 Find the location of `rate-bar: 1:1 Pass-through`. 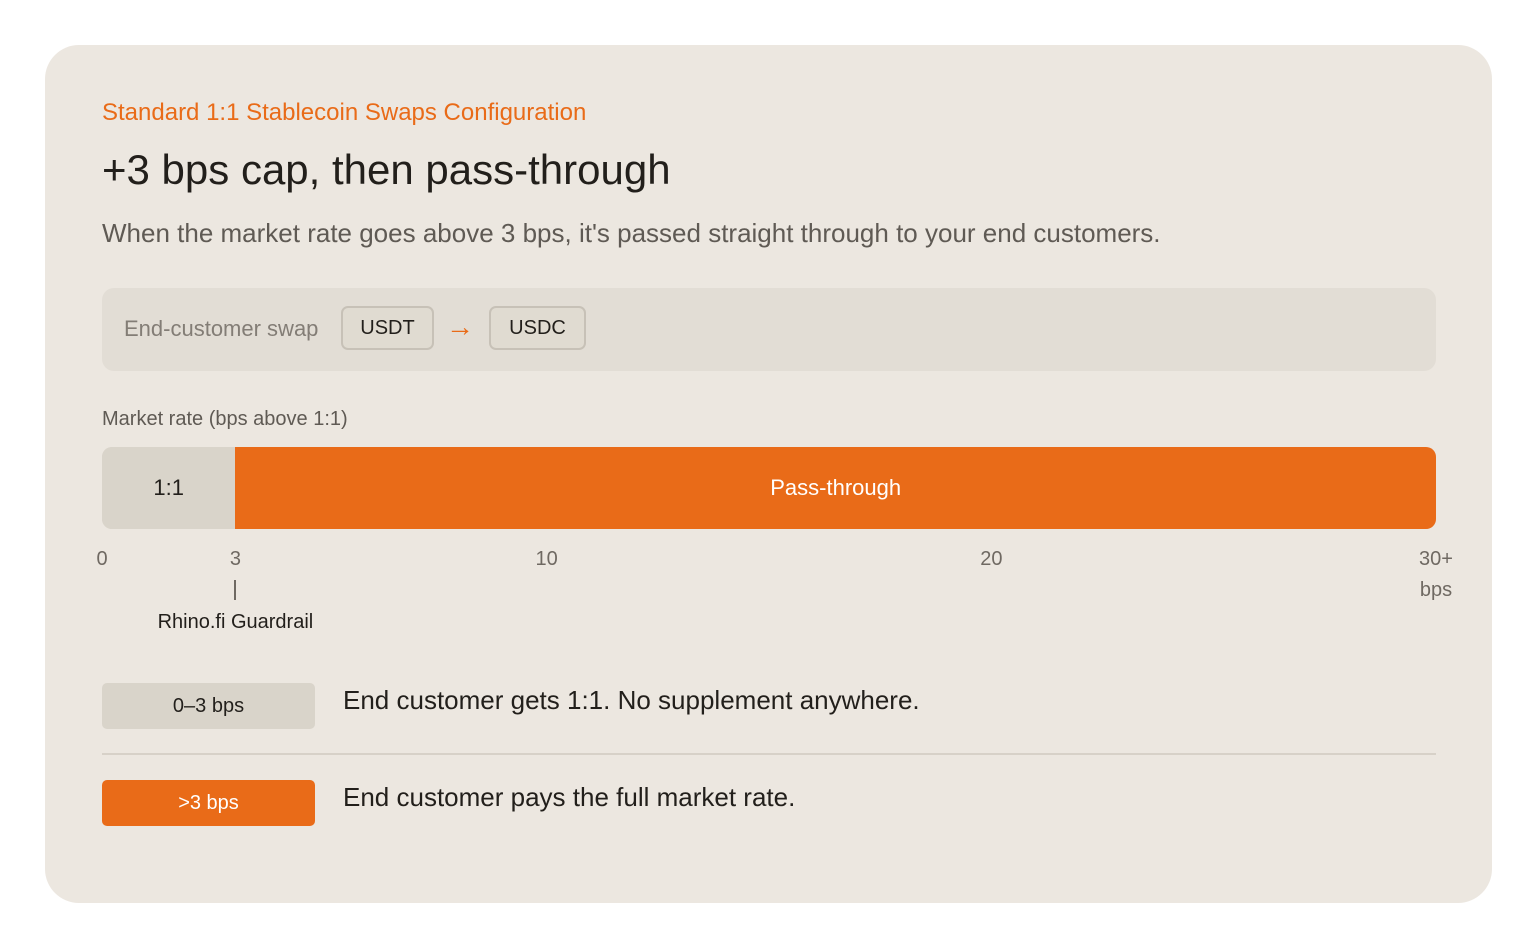

rate-bar: 1:1 Pass-through is located at coordinates (769, 488).